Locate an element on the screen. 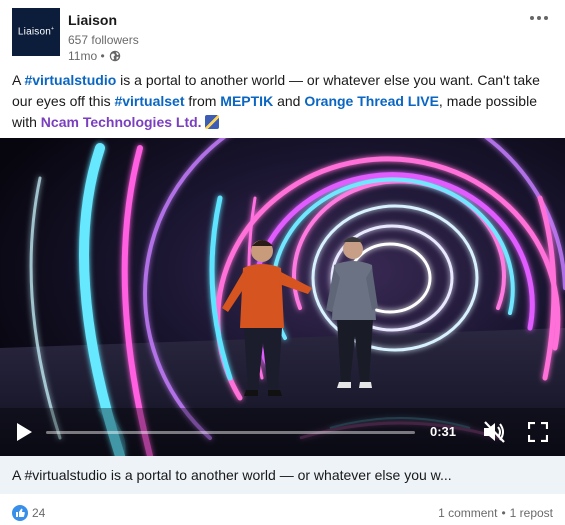 This screenshot has height=525, width=565. post-timestamp: 11mo • is located at coordinates (103, 56).